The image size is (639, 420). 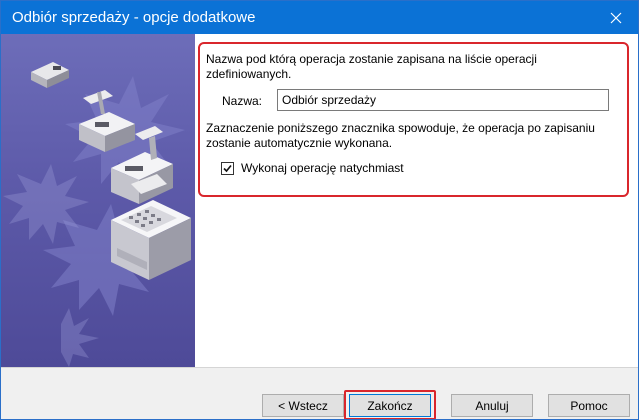 I want to click on name-label: Nazwa:, so click(x=242, y=101).